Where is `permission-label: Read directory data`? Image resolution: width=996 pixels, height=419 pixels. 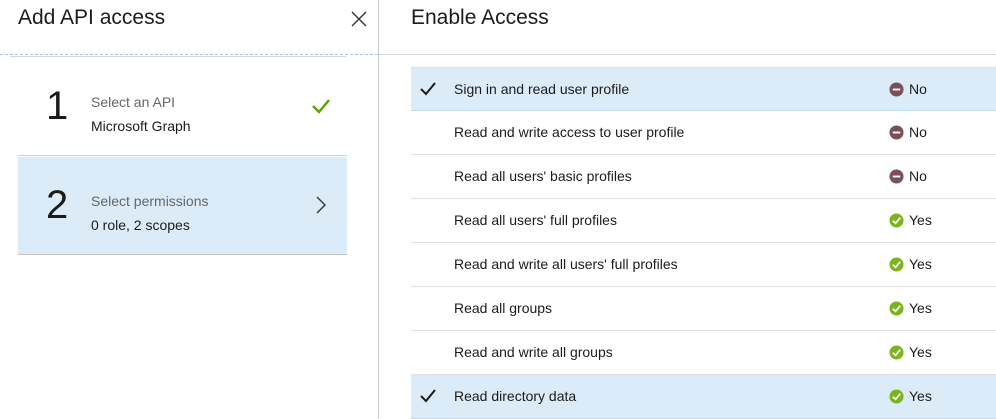
permission-label: Read directory data is located at coordinates (515, 396).